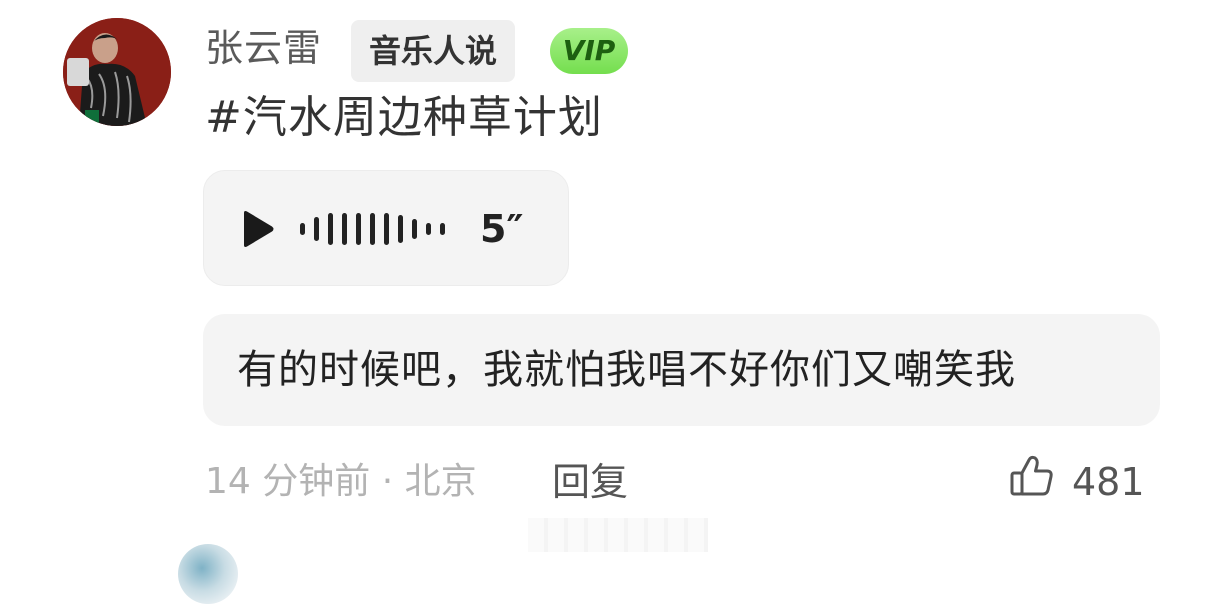 This screenshot has height=604, width=1216. I want to click on vip-badge: VIP, so click(589, 51).